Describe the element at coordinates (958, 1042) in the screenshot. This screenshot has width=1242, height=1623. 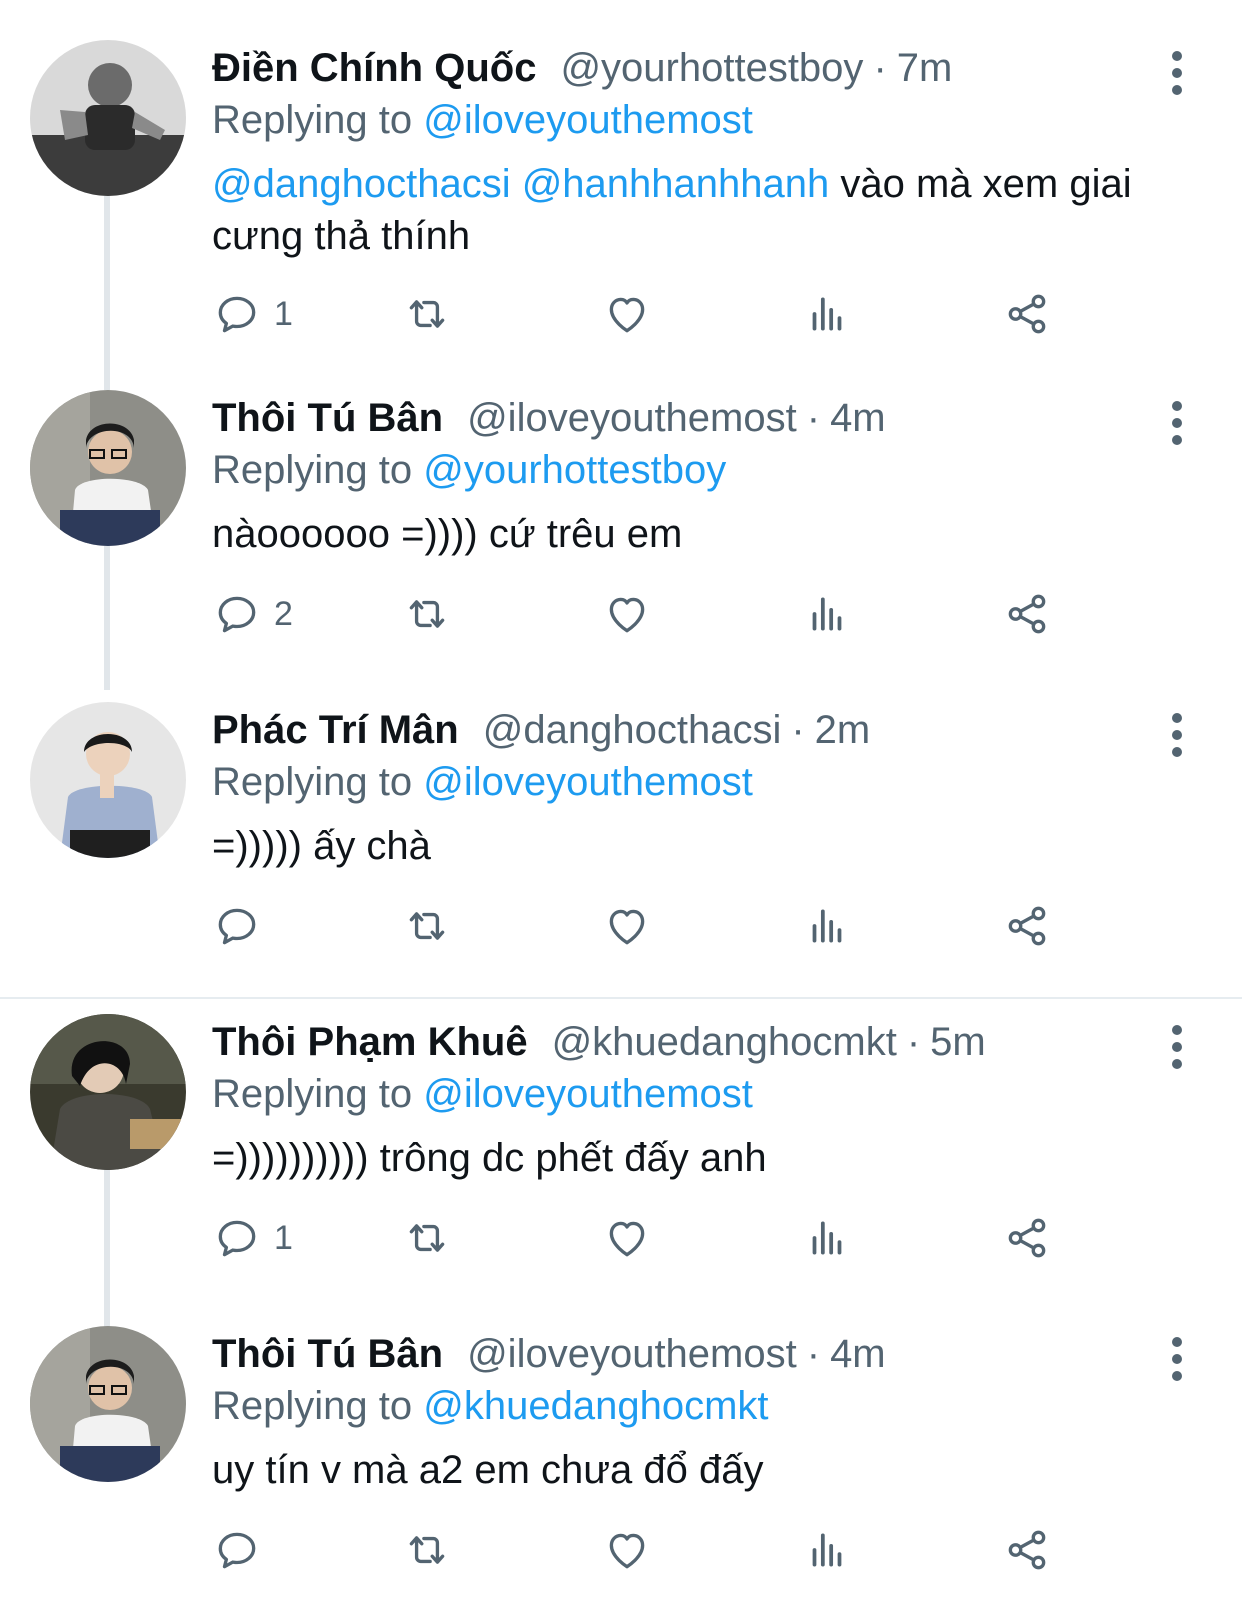
I see `timestamp: 5m` at that location.